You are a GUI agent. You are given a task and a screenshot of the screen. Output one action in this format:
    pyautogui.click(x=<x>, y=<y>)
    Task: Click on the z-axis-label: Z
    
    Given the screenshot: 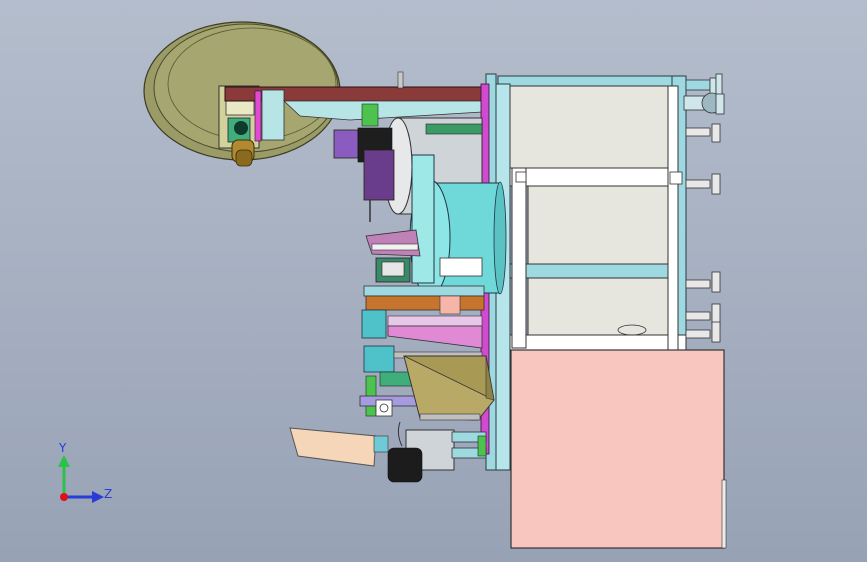 What is the action you would take?
    pyautogui.click(x=108, y=494)
    